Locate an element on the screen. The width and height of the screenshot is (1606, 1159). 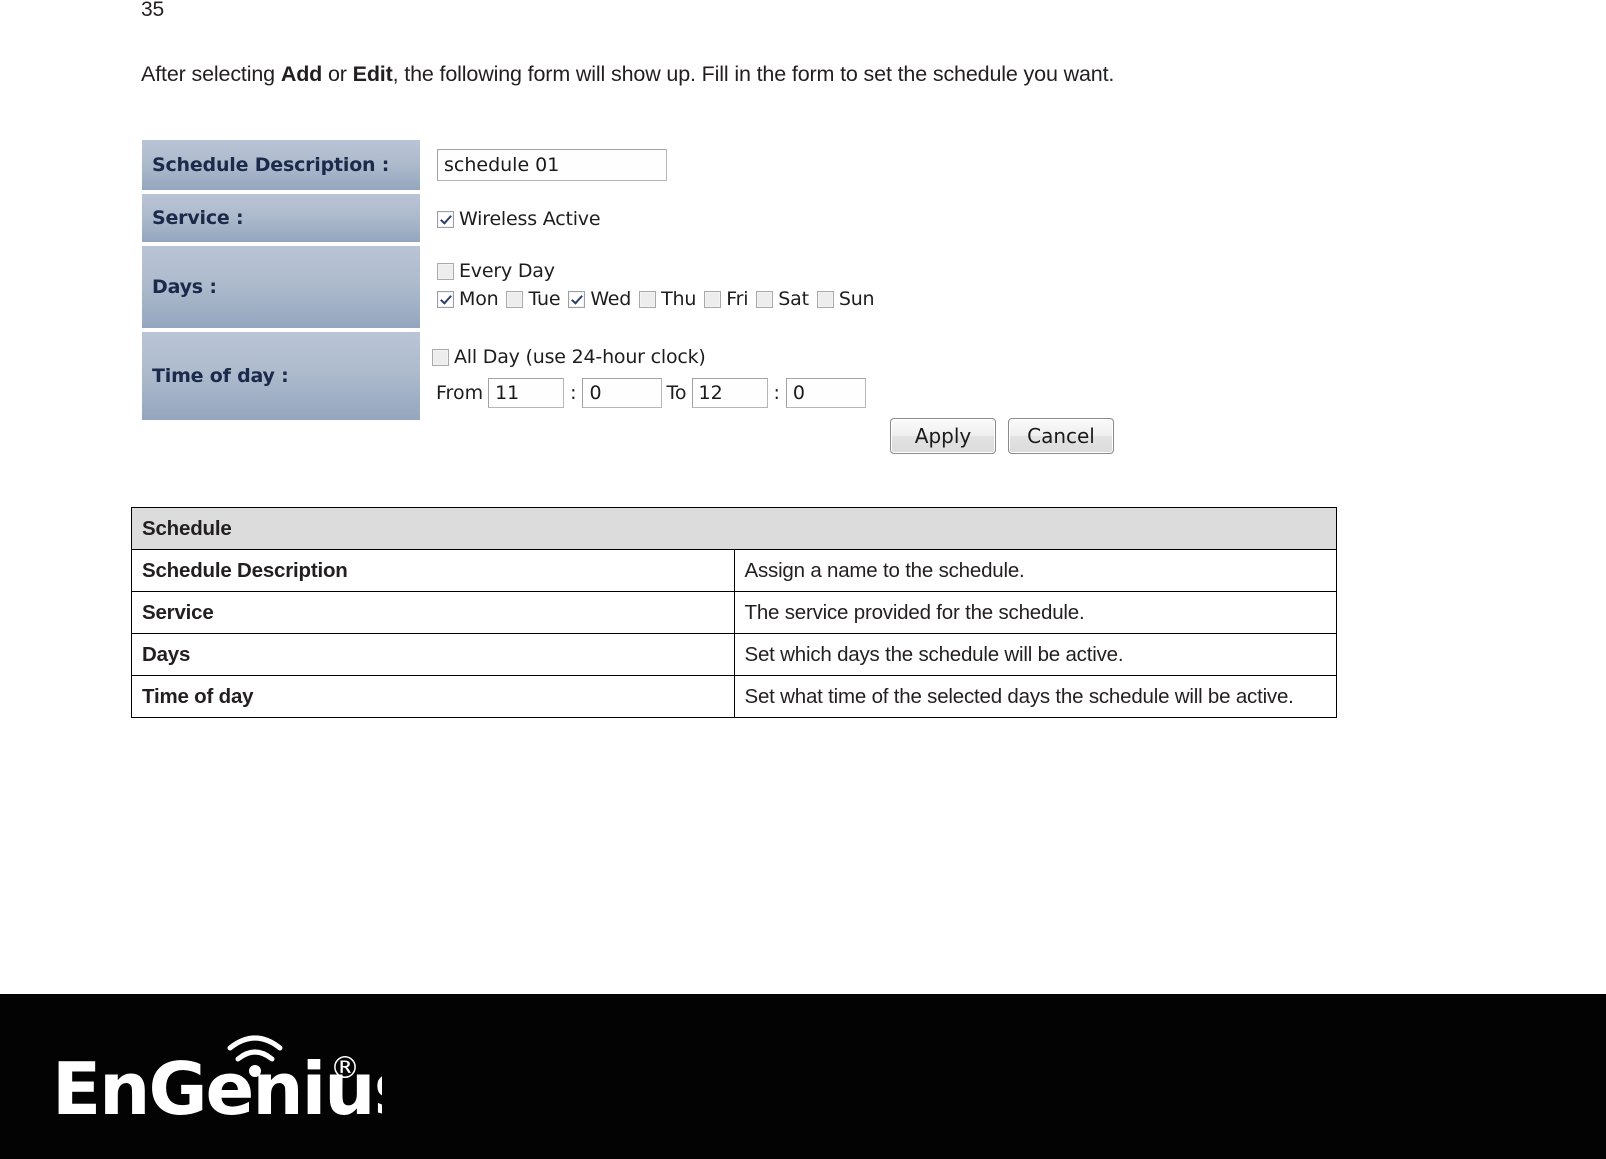
form-button-bar: Apply Cancel is located at coordinates (1002, 436).